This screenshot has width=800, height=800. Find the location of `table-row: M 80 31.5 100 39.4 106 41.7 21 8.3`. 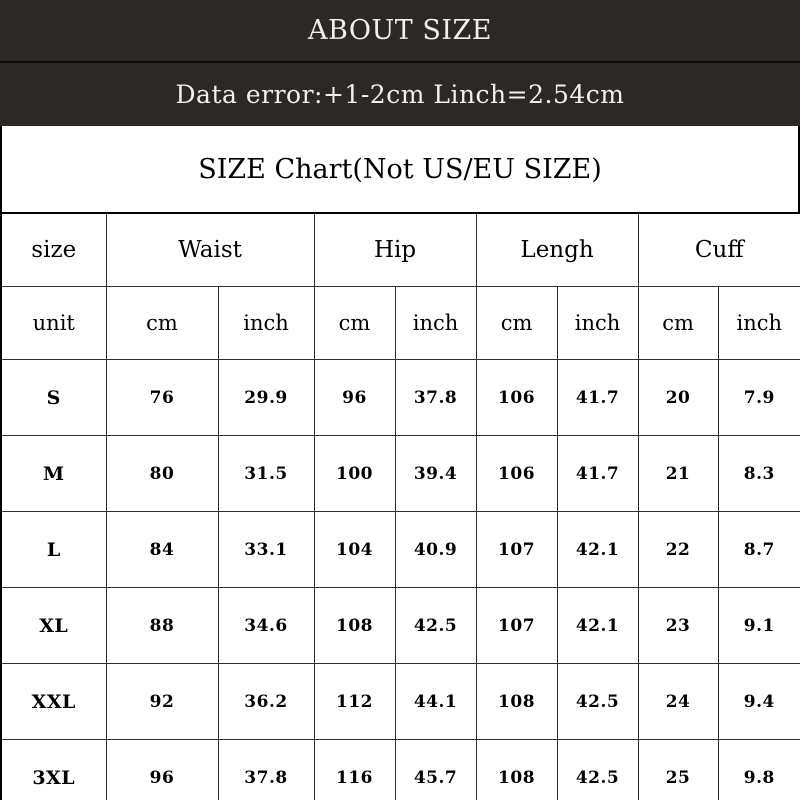

table-row: M 80 31.5 100 39.4 106 41.7 21 8.3 is located at coordinates (400, 473).